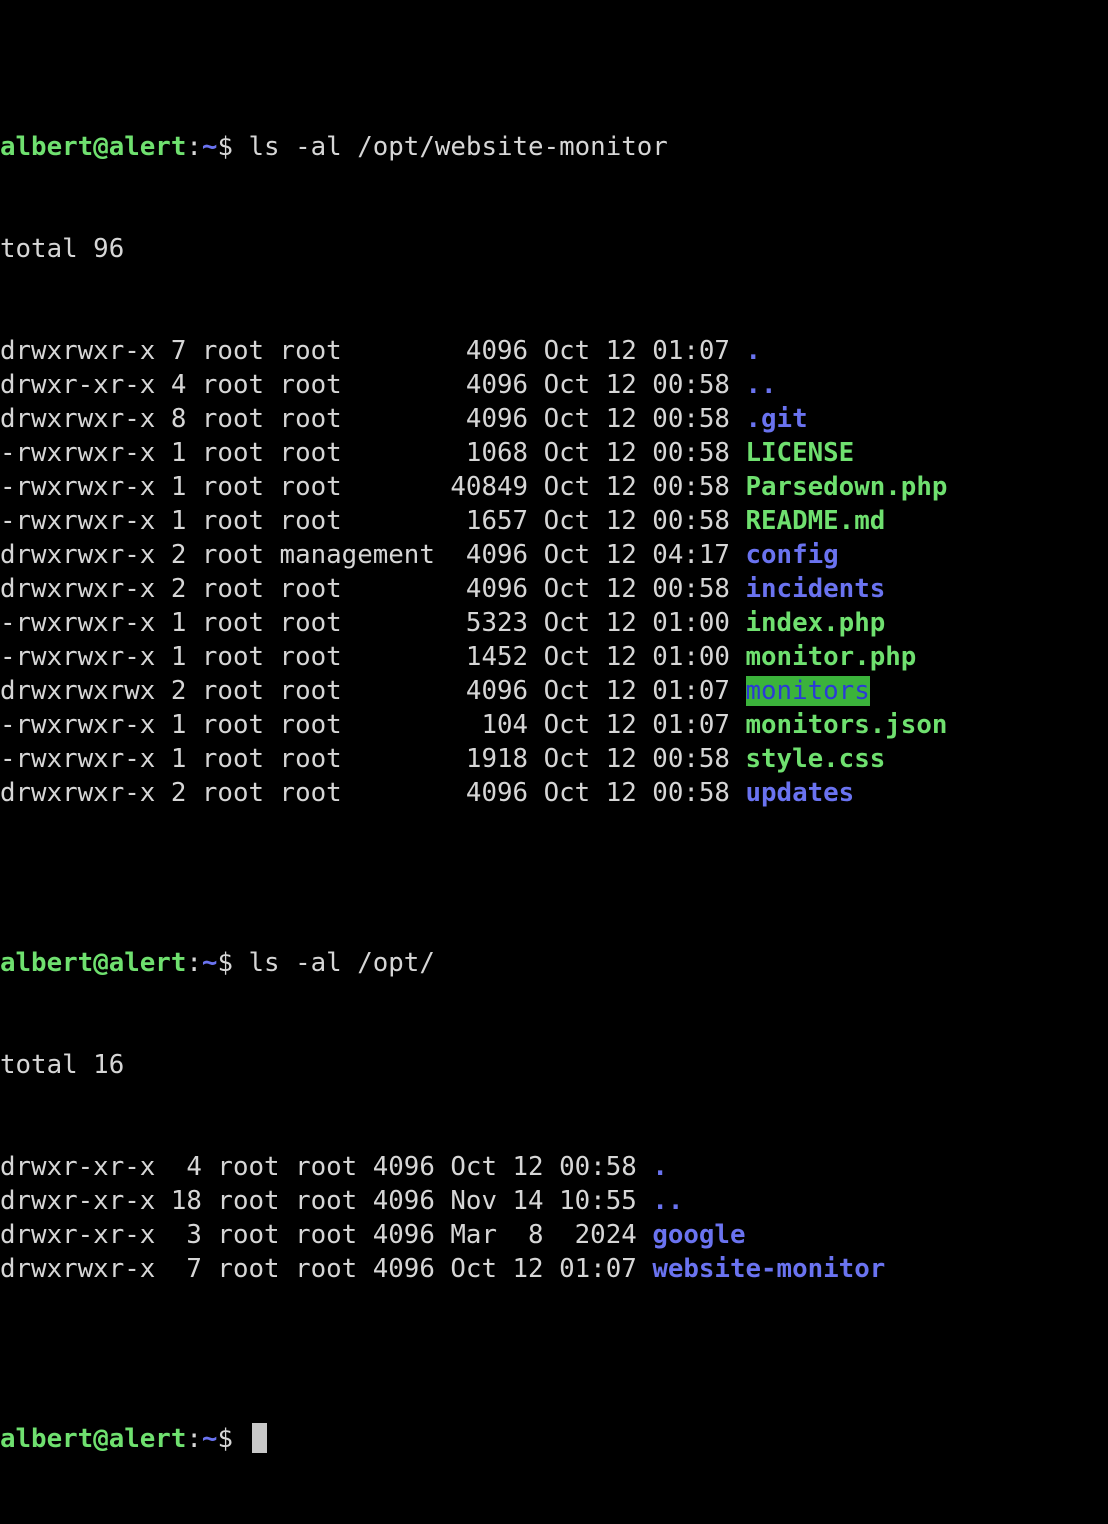  What do you see at coordinates (373, 759) in the screenshot?
I see `file-metadata: -rwxrwxr-x 1 root root 1918 Oct 12 00:58` at bounding box center [373, 759].